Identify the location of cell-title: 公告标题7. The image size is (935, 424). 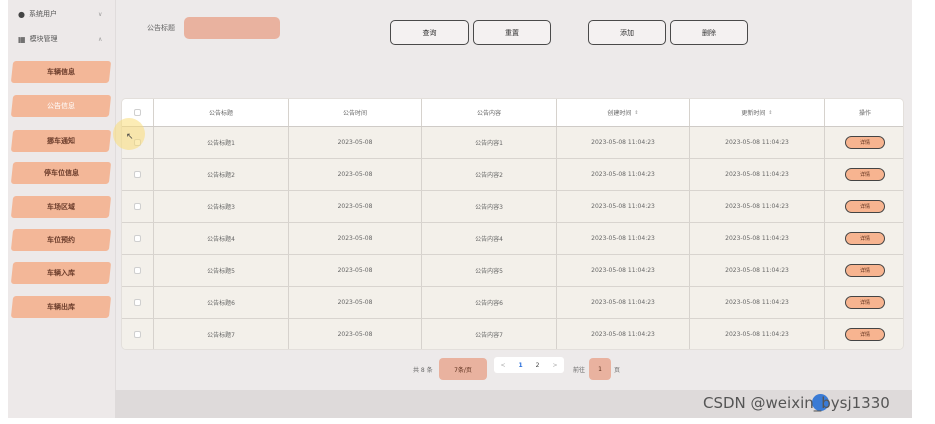
(221, 334).